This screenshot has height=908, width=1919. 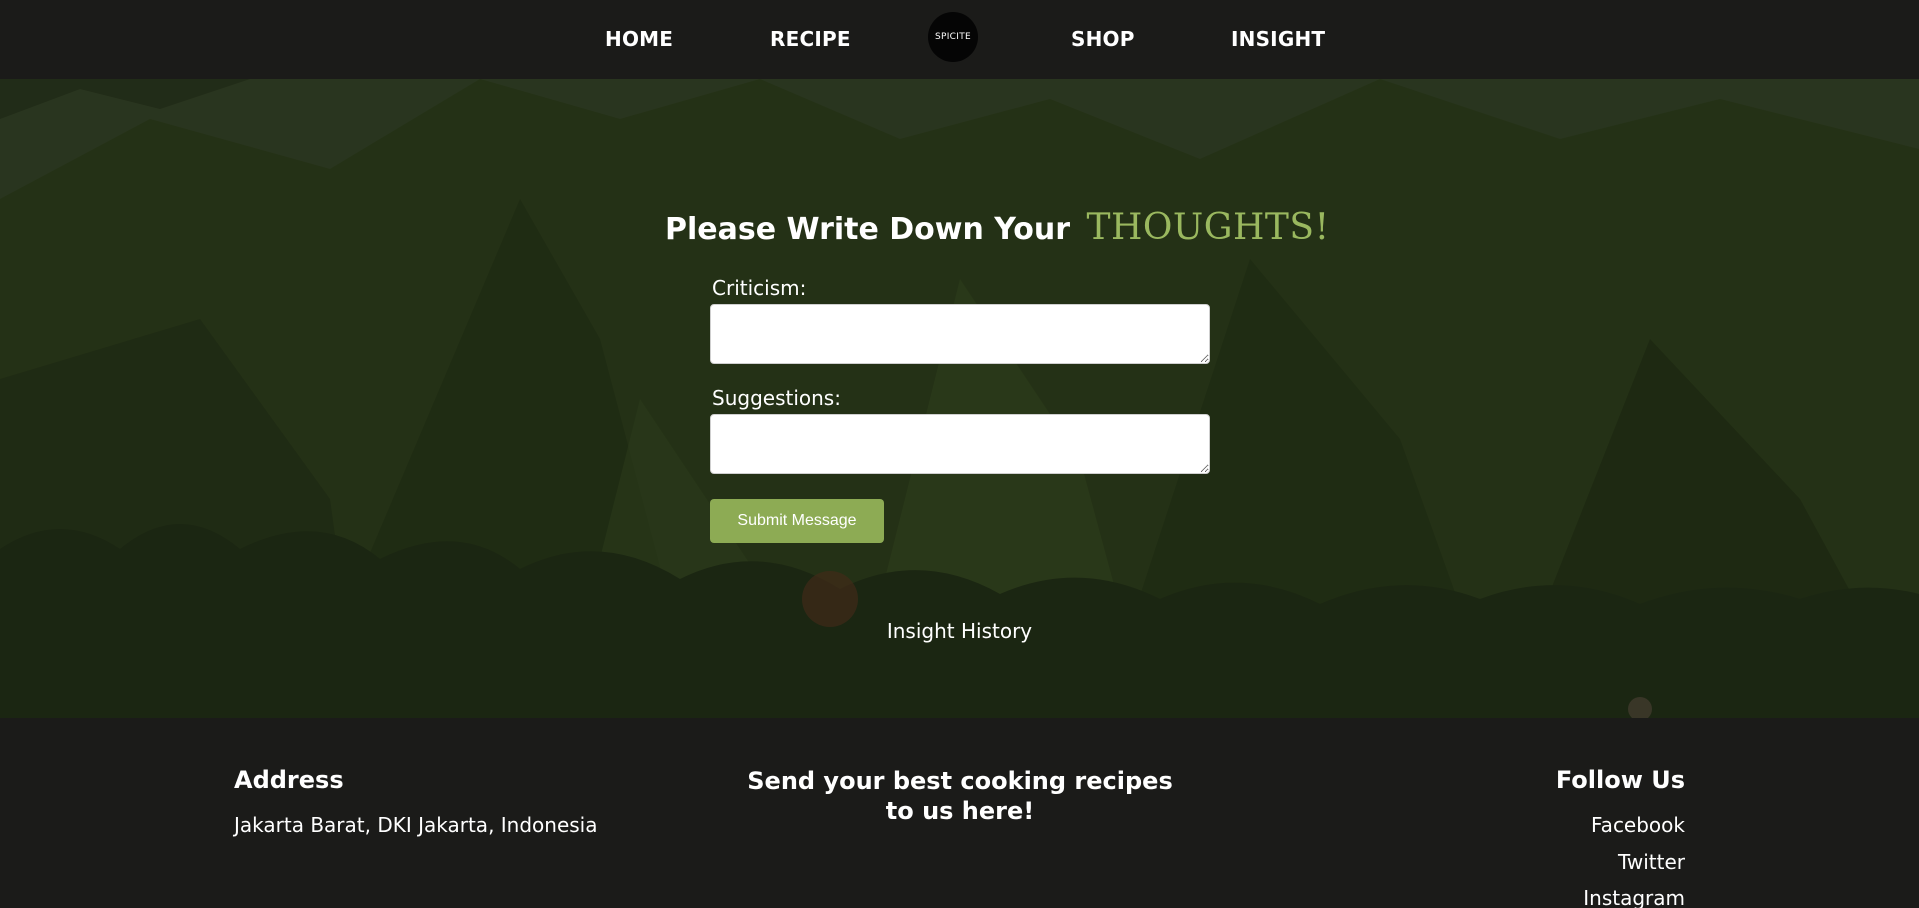 What do you see at coordinates (1634, 897) in the screenshot?
I see `instagram-link: Instagram` at bounding box center [1634, 897].